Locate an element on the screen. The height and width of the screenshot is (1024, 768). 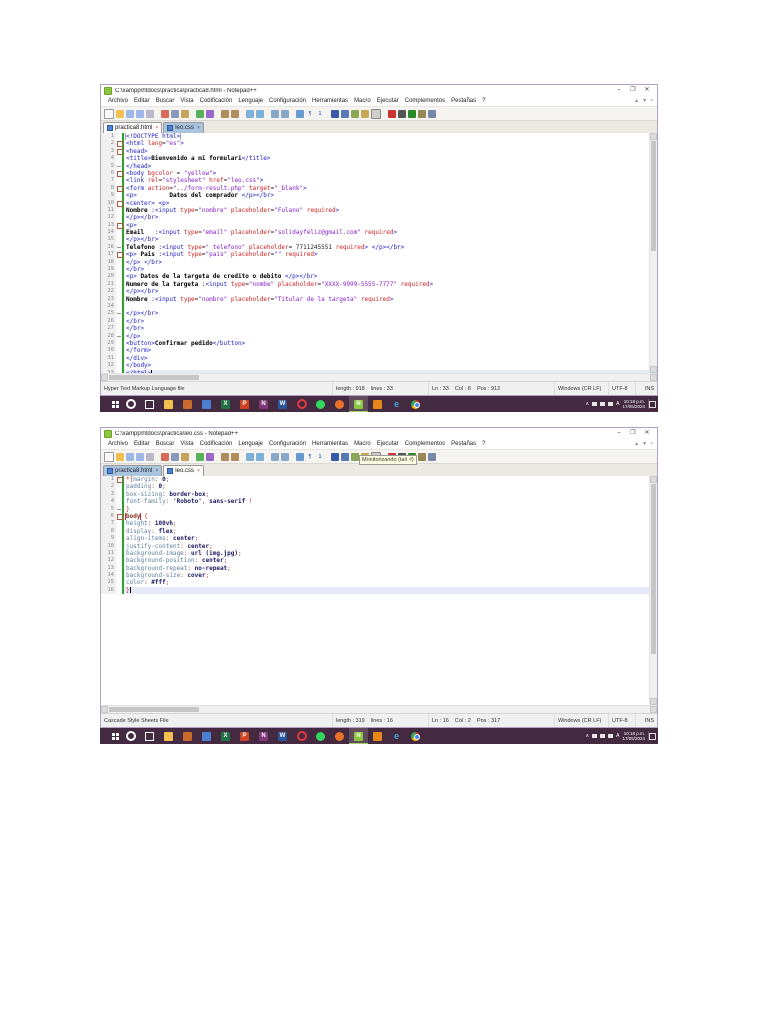
menu-item-complementos: Complementos is located at coordinates (425, 101).